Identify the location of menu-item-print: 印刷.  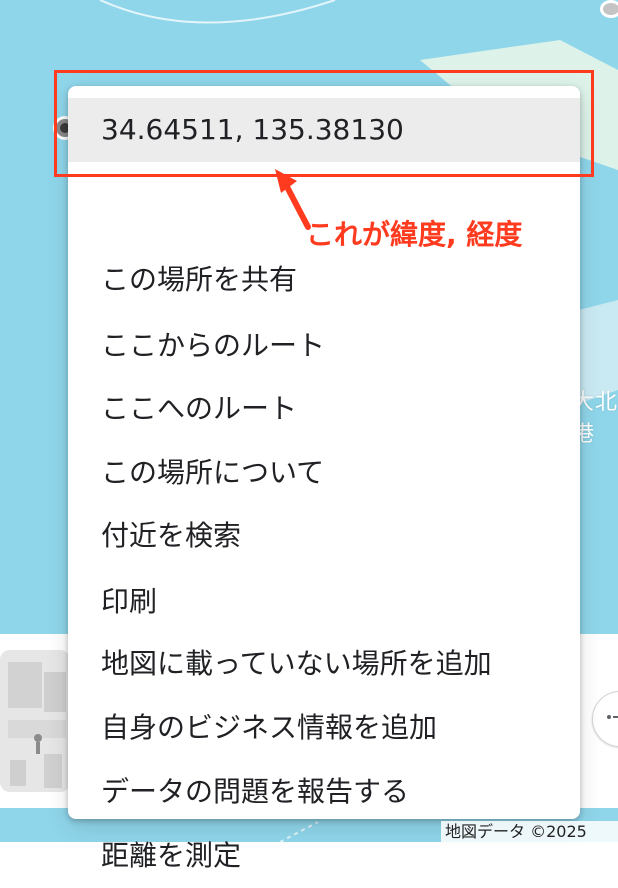
(324, 602).